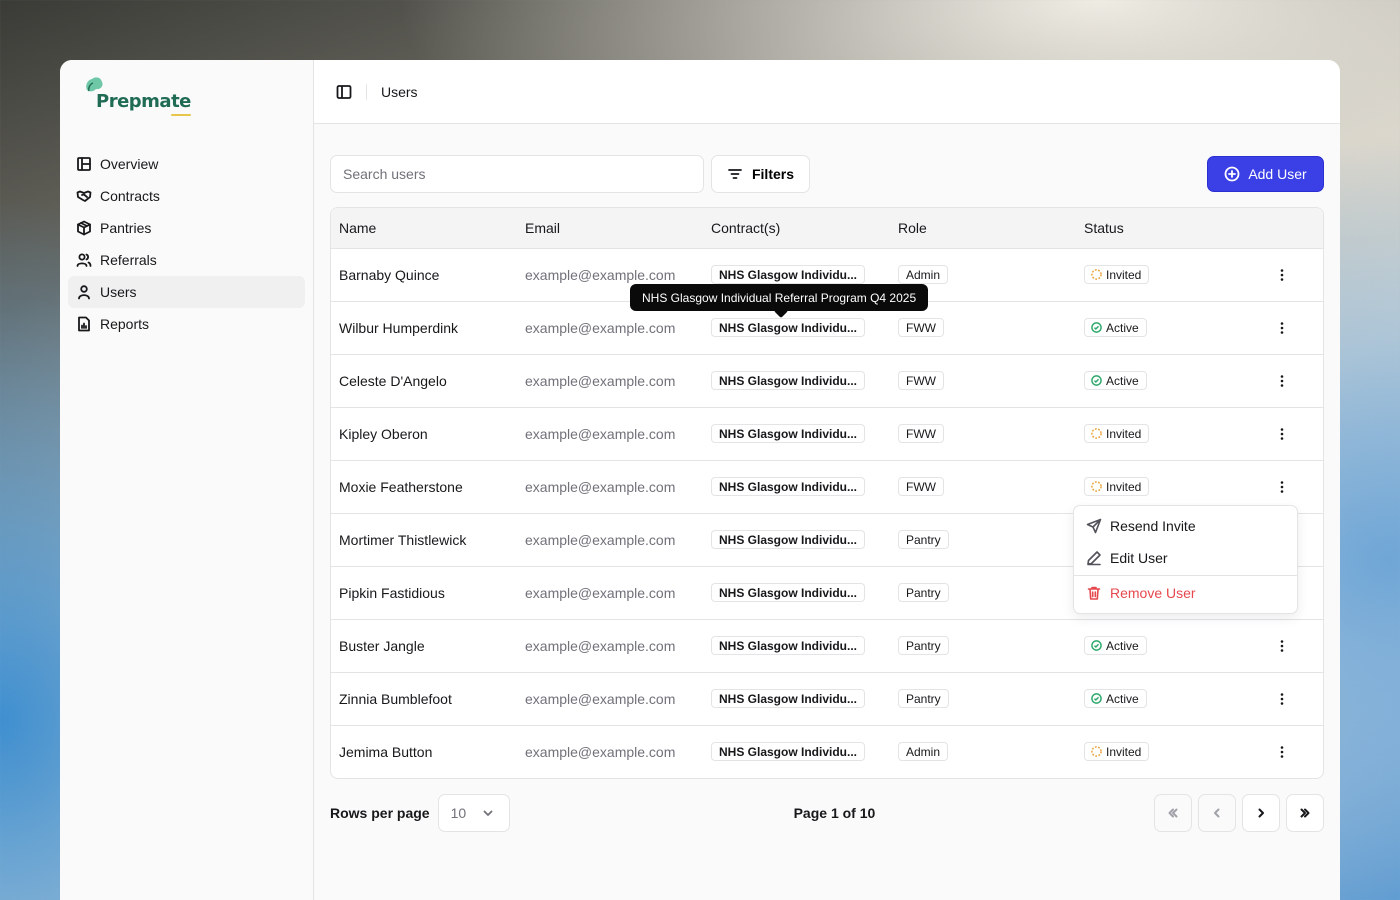 This screenshot has width=1400, height=900. What do you see at coordinates (1261, 813) in the screenshot?
I see `next-page-button` at bounding box center [1261, 813].